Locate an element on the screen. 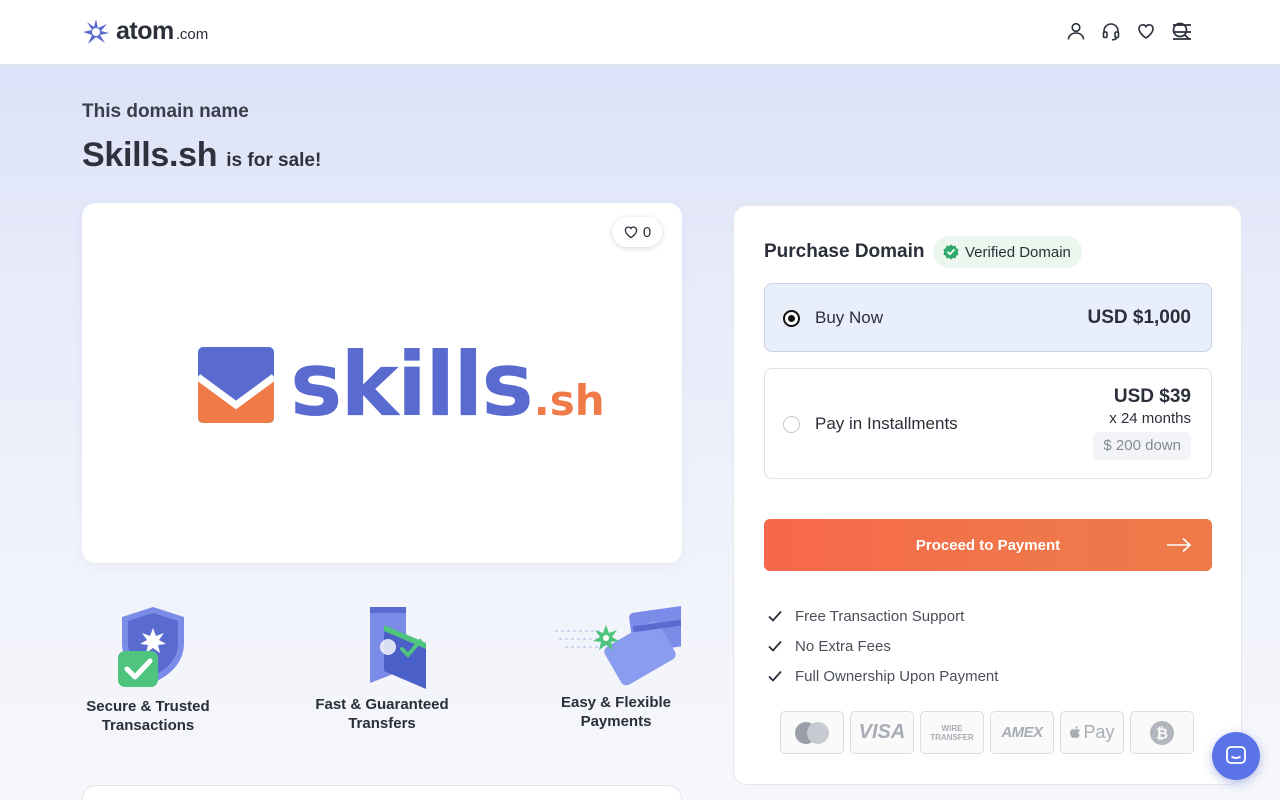 The image size is (1280, 800). benefit-item: Full Ownership Upon Payment is located at coordinates (882, 676).